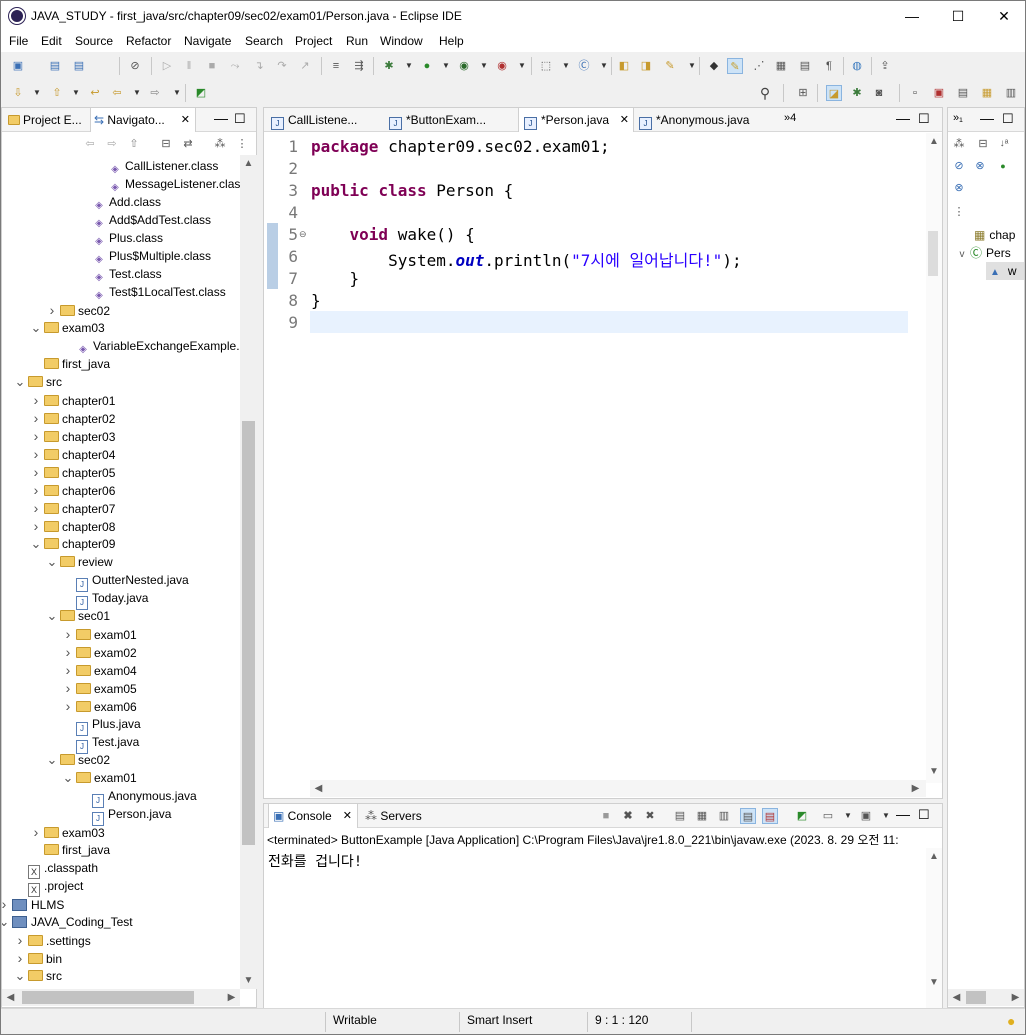 The image size is (1026, 1035). What do you see at coordinates (359, 66) in the screenshot?
I see `use-step-filters-icon: ⇶` at bounding box center [359, 66].